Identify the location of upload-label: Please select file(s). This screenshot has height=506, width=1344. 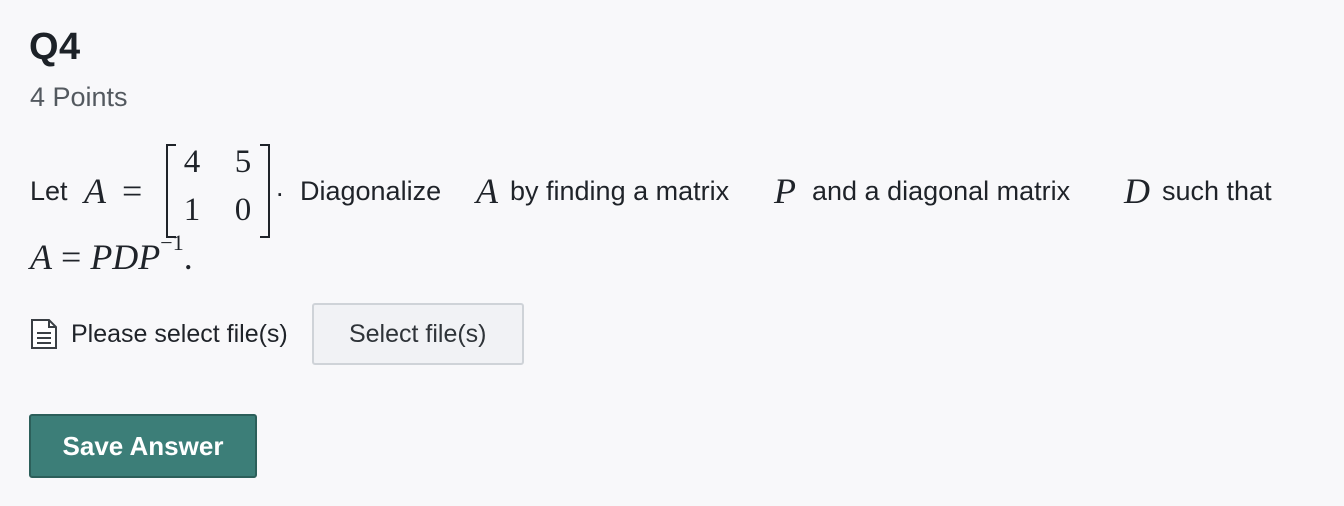
(179, 333).